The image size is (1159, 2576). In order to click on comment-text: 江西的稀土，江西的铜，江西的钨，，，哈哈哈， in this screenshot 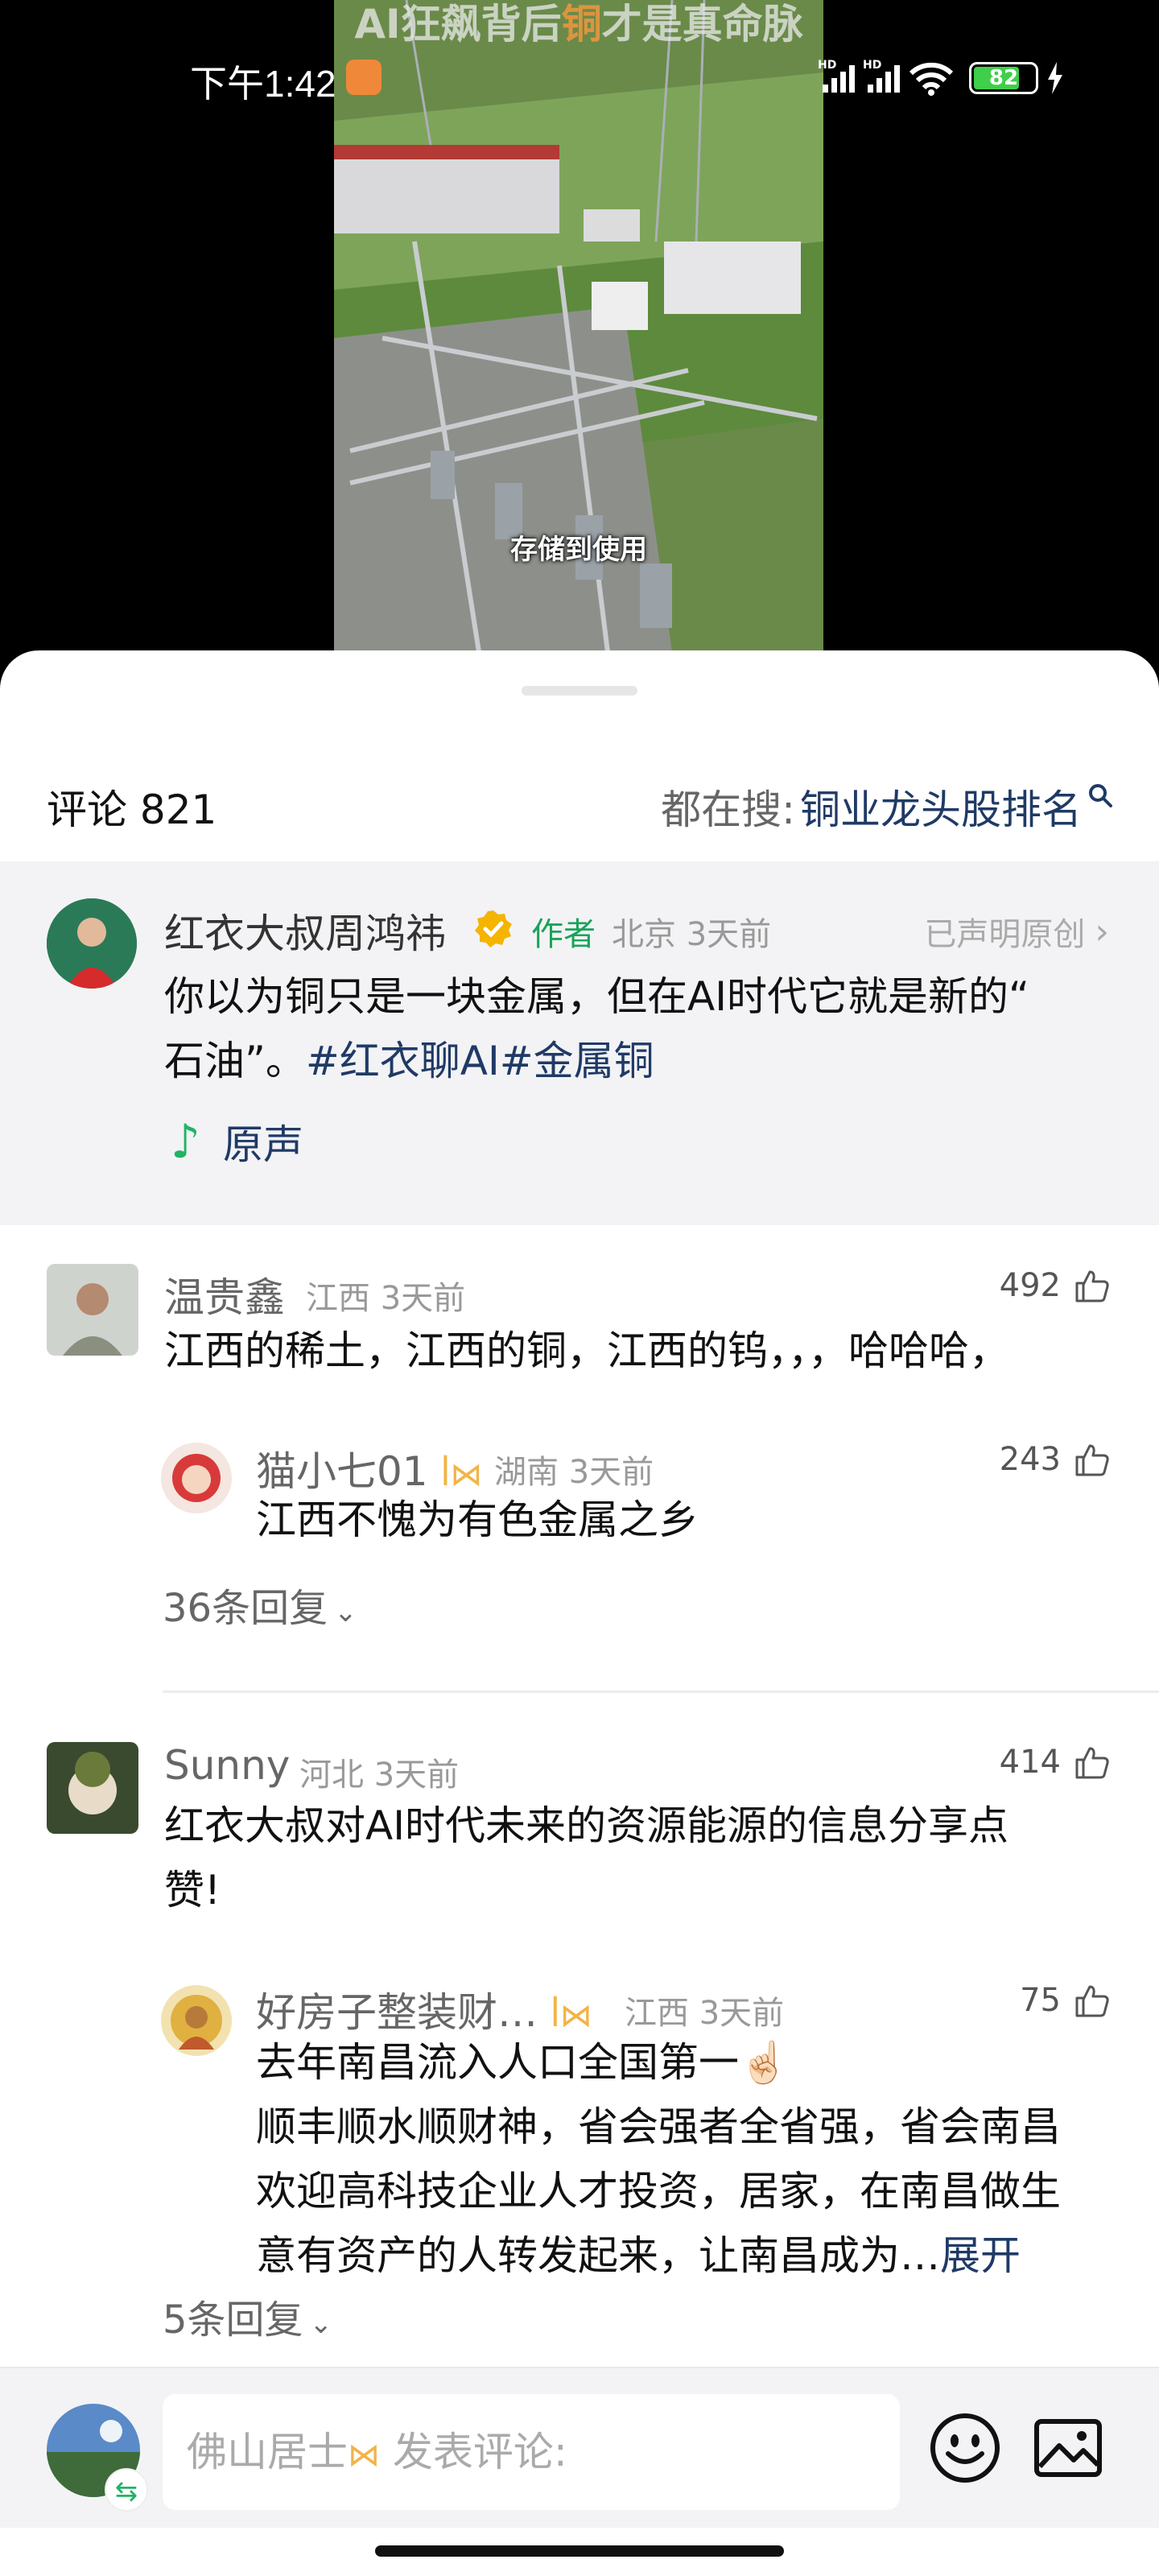, I will do `click(586, 1350)`.